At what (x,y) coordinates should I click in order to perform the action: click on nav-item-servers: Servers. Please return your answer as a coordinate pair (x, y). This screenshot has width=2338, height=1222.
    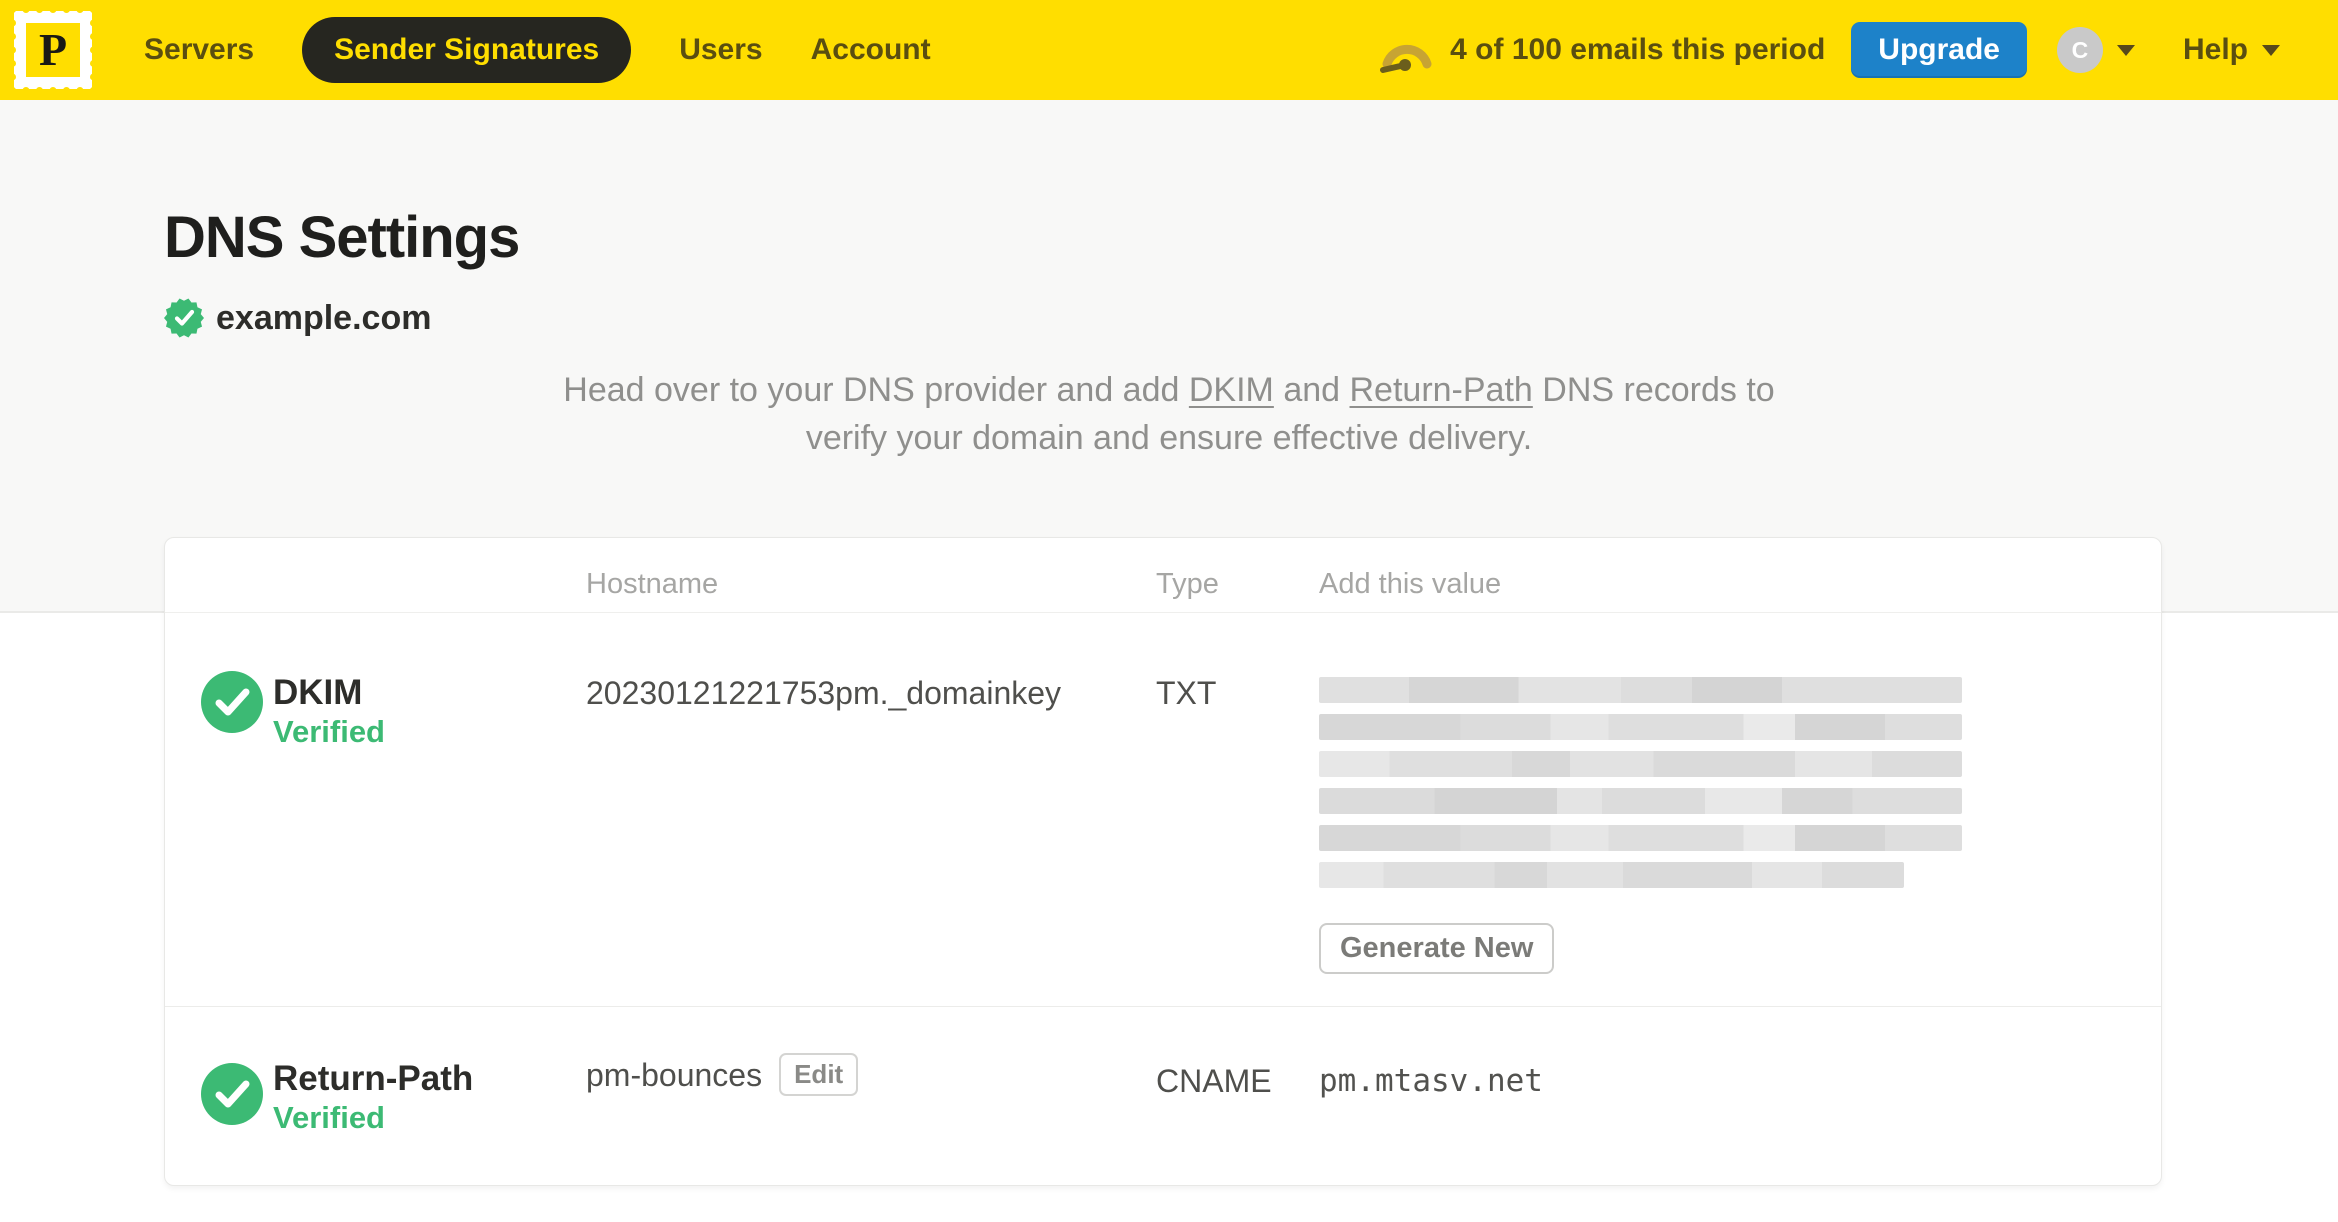
    Looking at the image, I should click on (199, 50).